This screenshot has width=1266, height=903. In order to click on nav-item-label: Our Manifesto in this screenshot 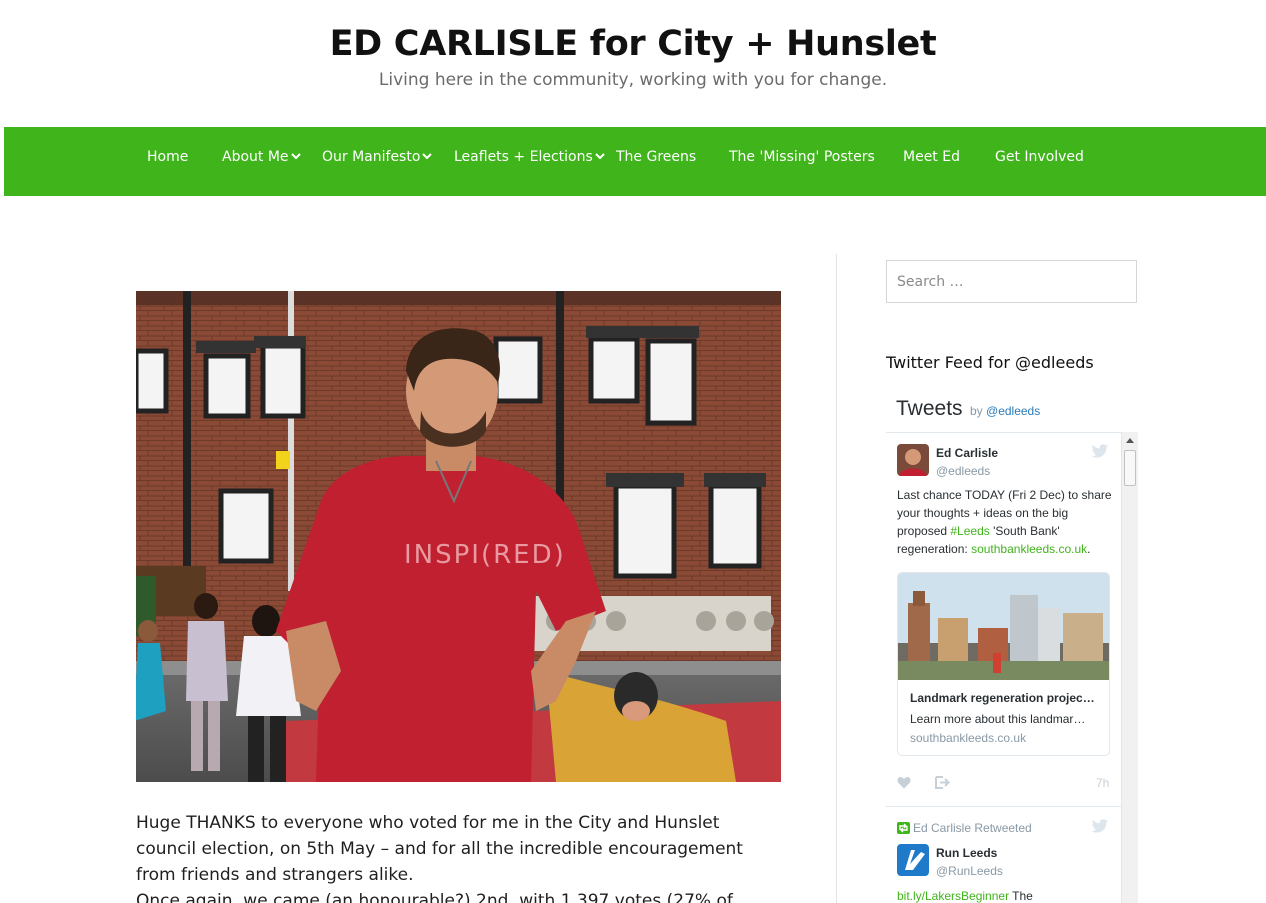, I will do `click(371, 157)`.